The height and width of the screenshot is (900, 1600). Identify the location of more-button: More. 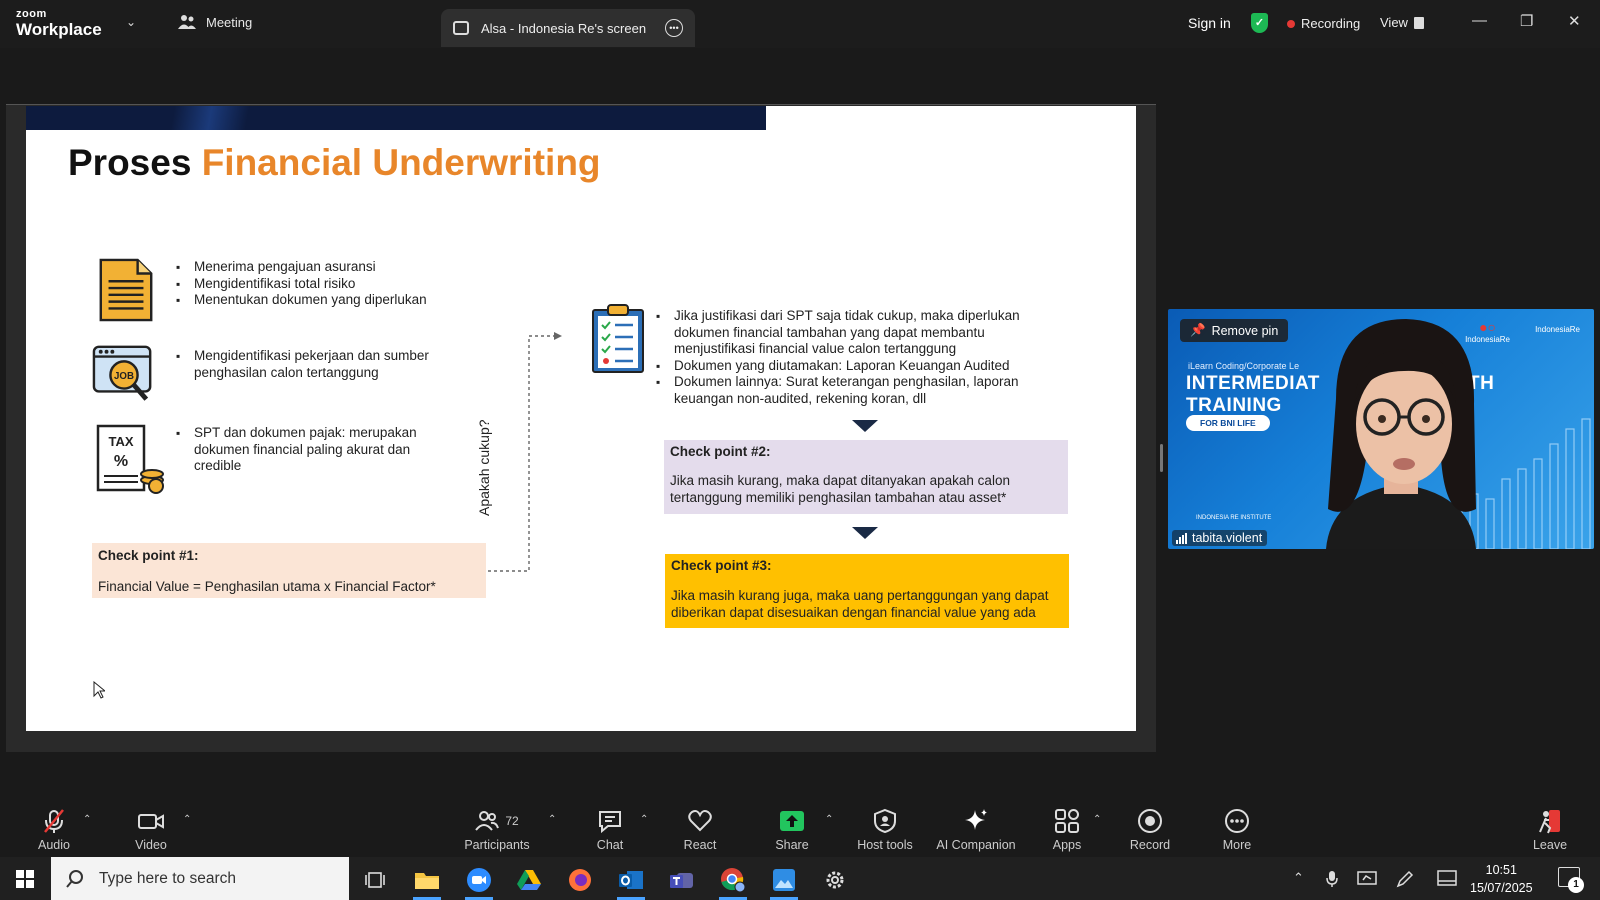
(1237, 830).